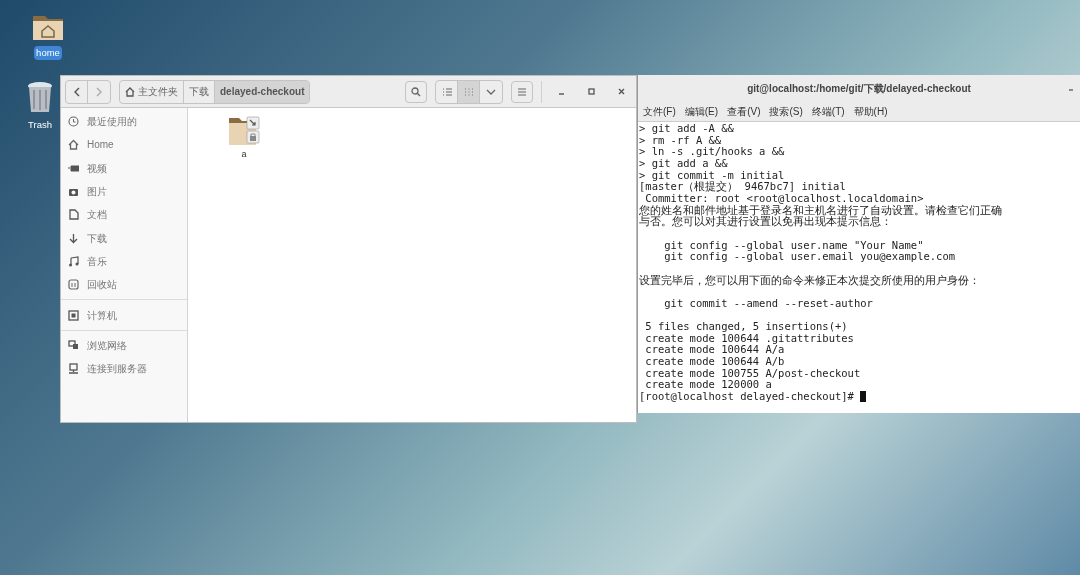  What do you see at coordinates (152, 91) in the screenshot?
I see `path-button: 主文件夹` at bounding box center [152, 91].